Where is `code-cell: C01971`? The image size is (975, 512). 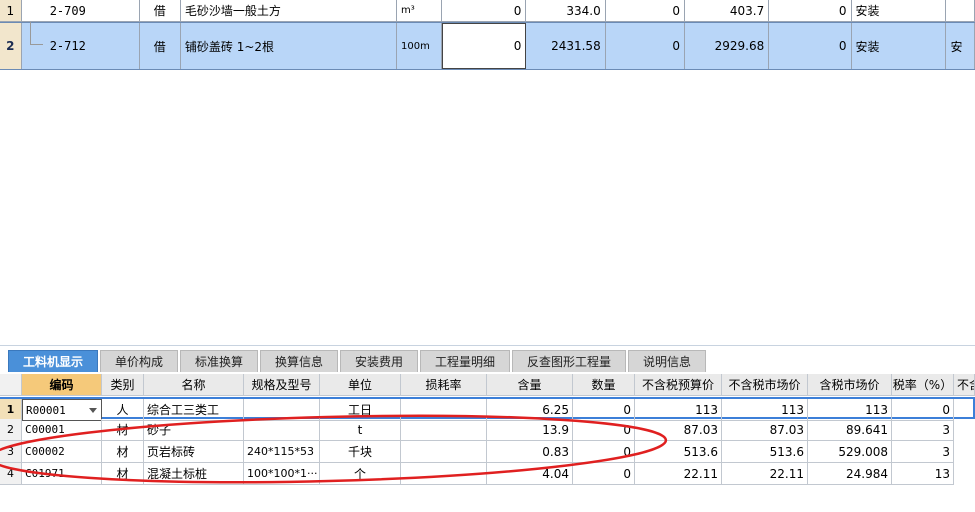 code-cell: C01971 is located at coordinates (62, 474).